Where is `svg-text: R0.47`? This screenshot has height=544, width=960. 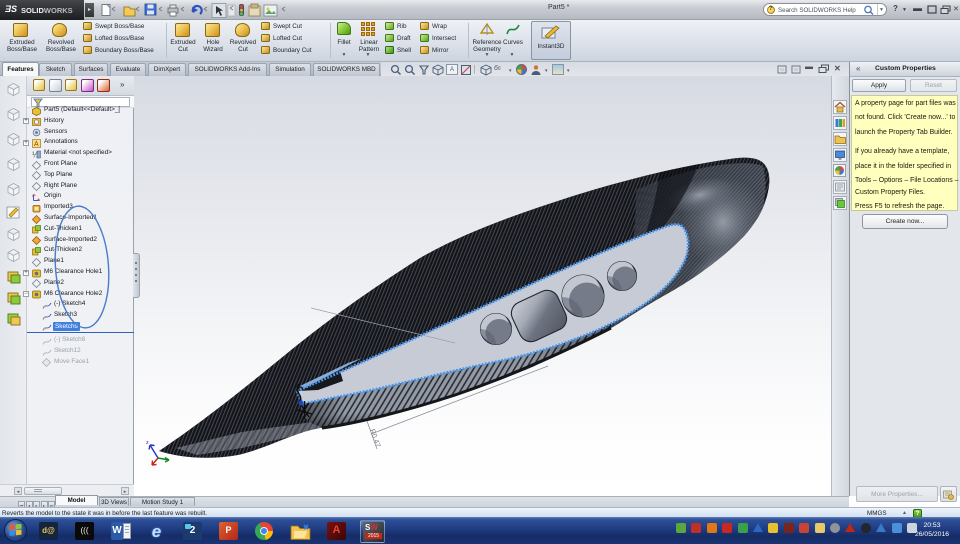
svg-text: R0.47 is located at coordinates (374, 438).